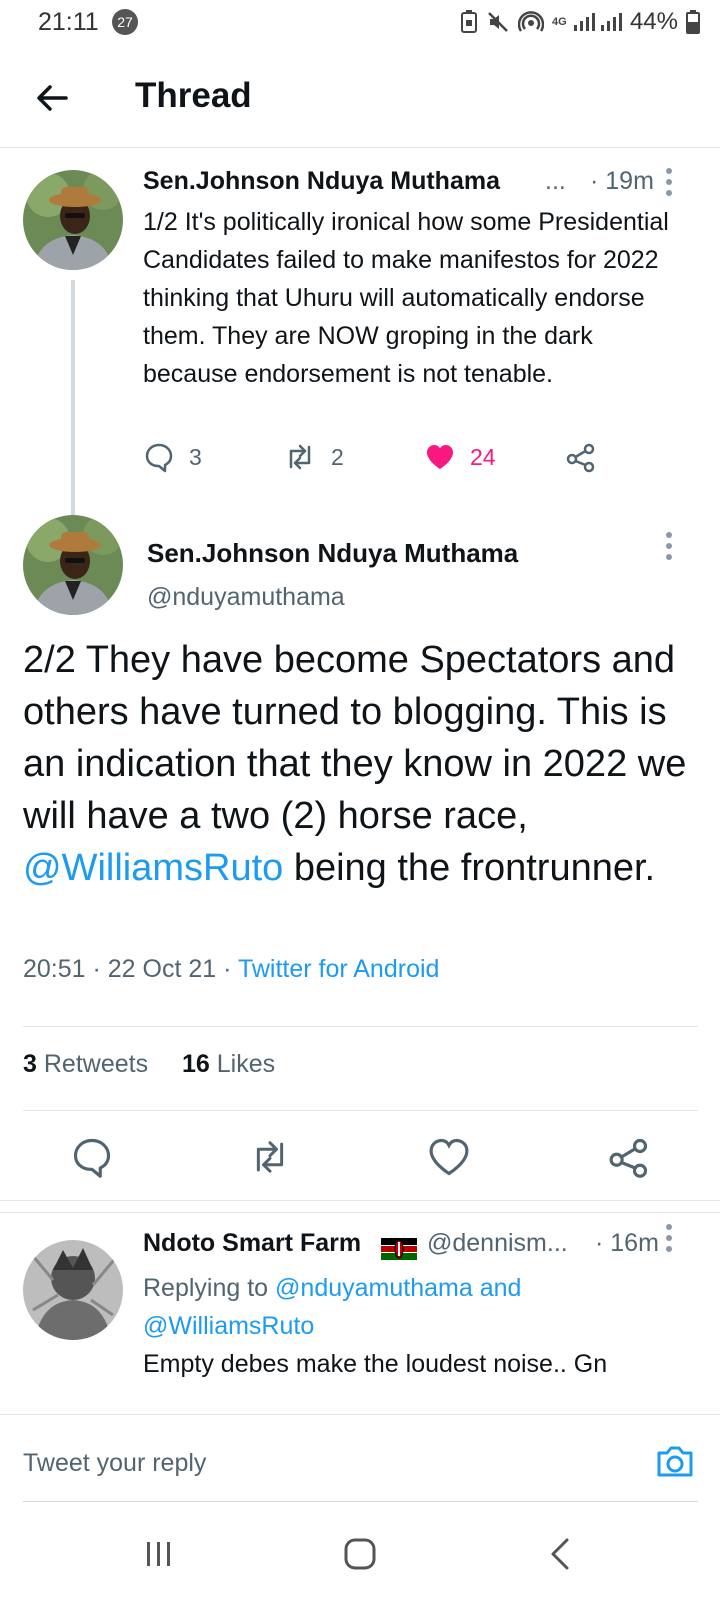 This screenshot has height=1600, width=720. I want to click on tweet-text-part: being the frontrunner., so click(469, 868).